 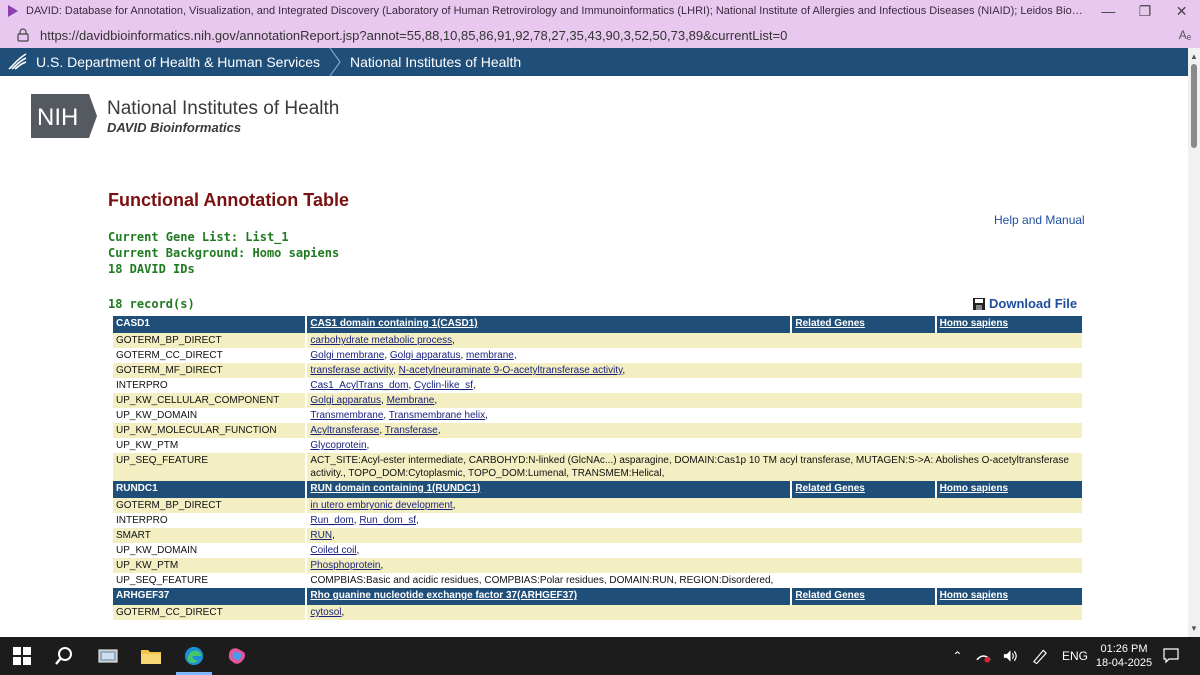 What do you see at coordinates (331, 520) in the screenshot?
I see `annotation-term-link: Run_dom` at bounding box center [331, 520].